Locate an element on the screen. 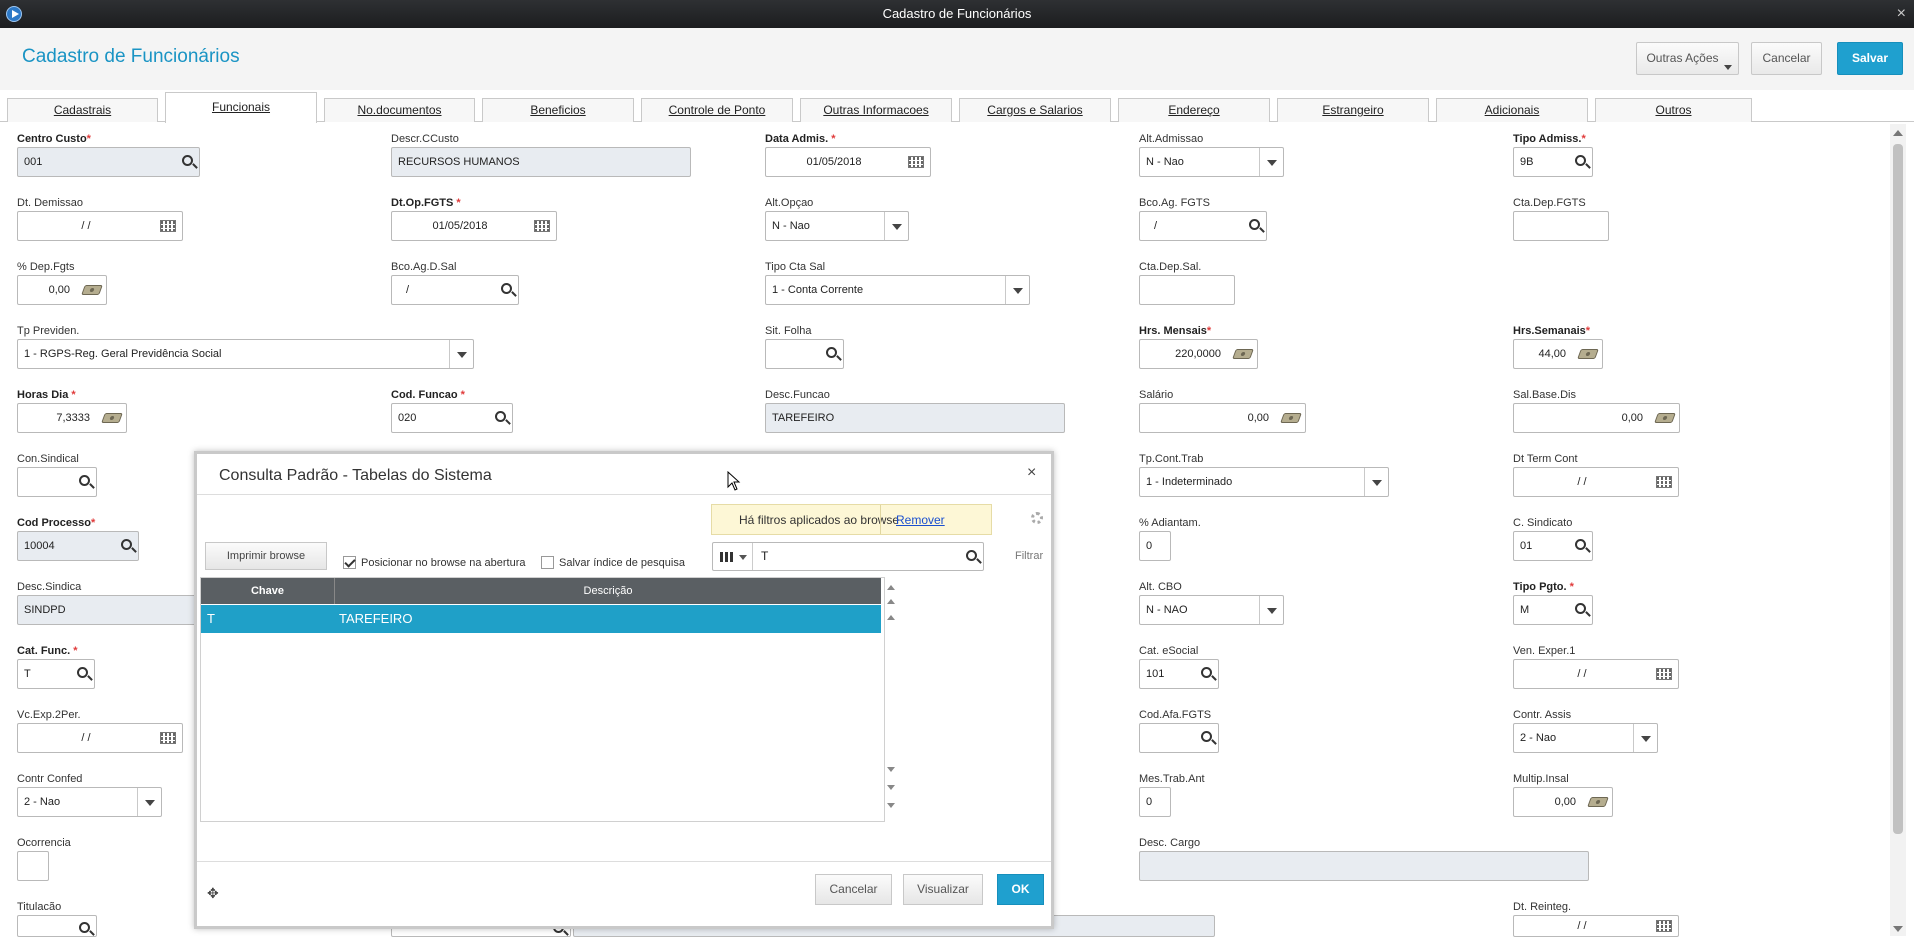  dt-demissao-field: / / is located at coordinates (100, 226).